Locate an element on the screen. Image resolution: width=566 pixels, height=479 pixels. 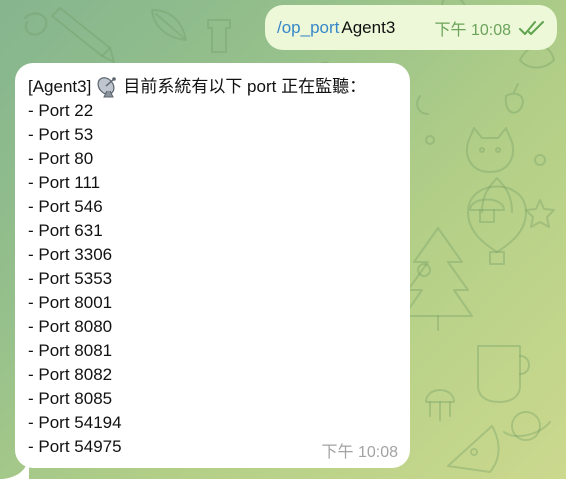
port-list-item: - Port 8080 is located at coordinates (70, 326).